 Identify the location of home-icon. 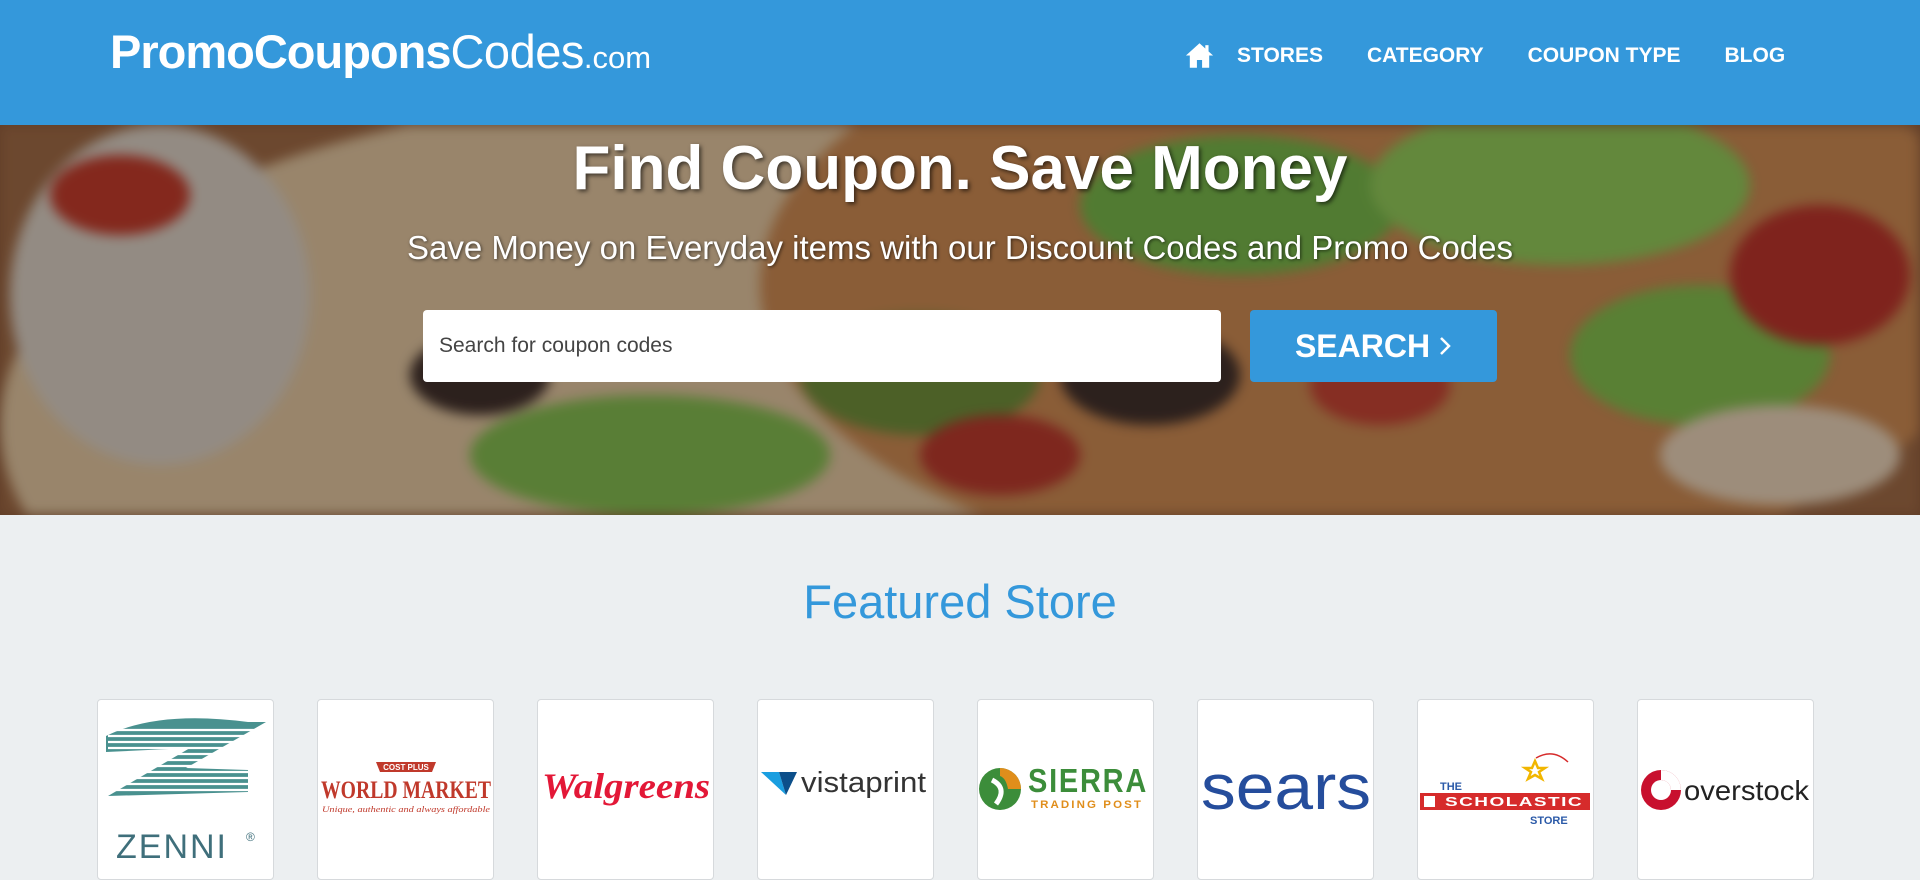
(1199, 55).